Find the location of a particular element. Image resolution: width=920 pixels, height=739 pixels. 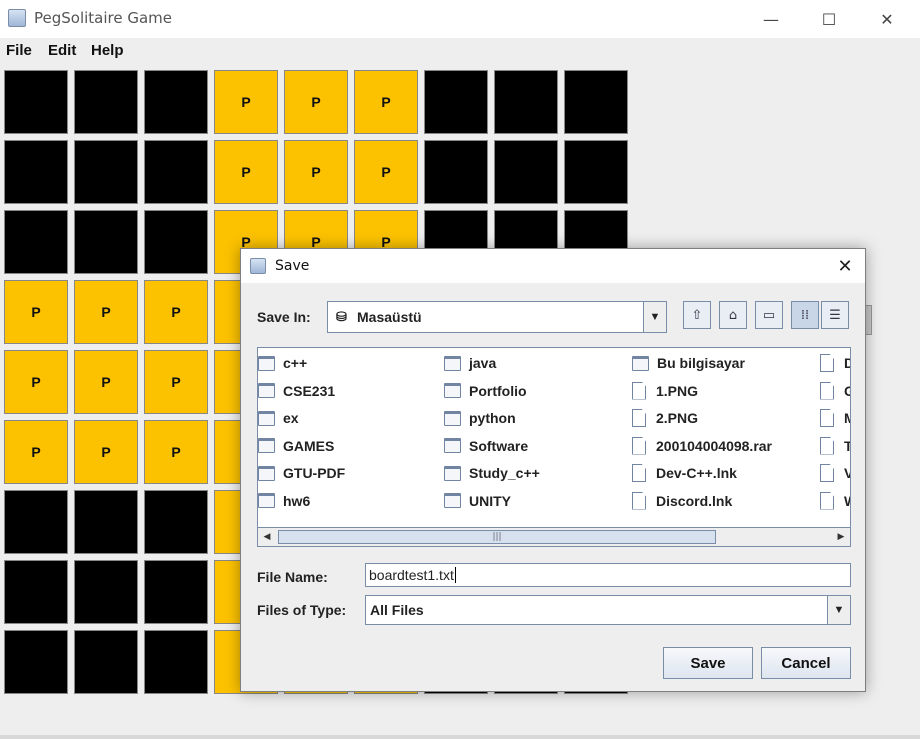

horizontal-scrollbar: ◀ ||| ▶ is located at coordinates (554, 536).